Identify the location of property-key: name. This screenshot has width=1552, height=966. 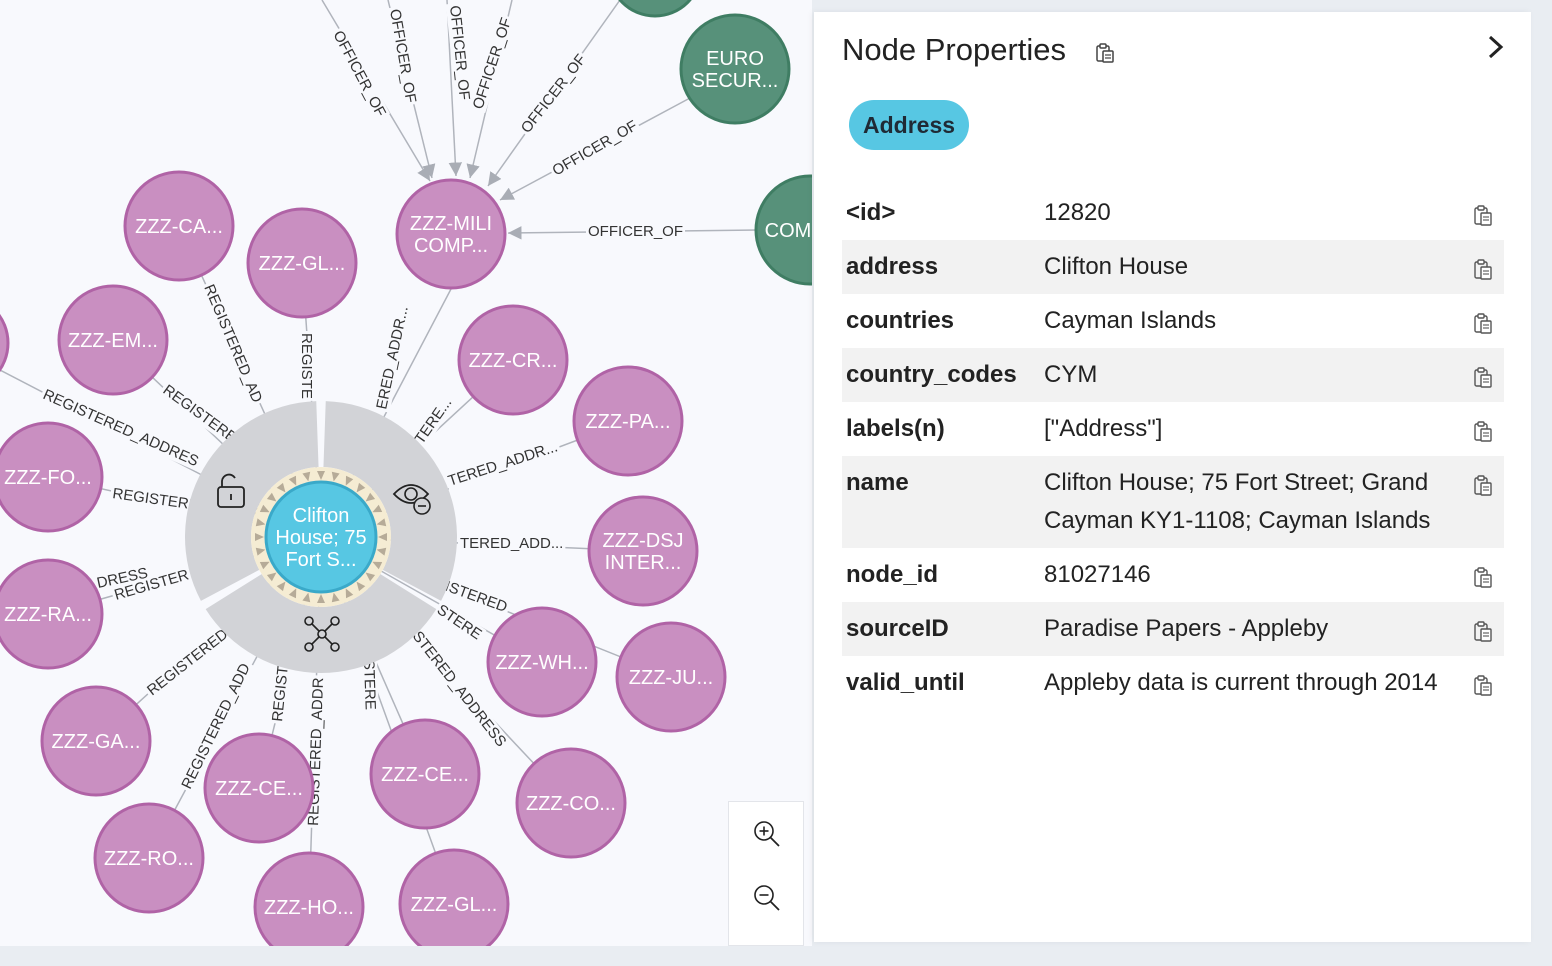
(877, 482).